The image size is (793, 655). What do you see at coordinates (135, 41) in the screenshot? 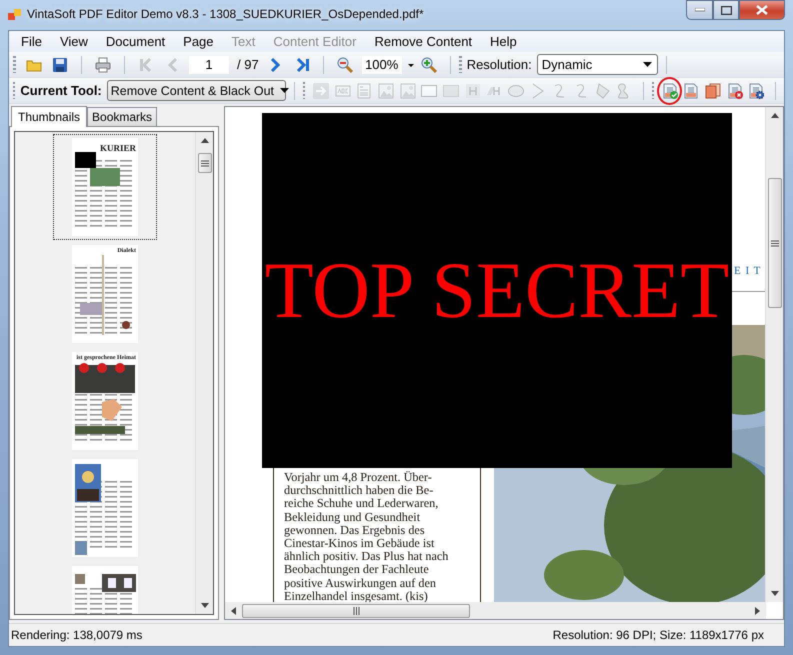
I see `menu-item: Document` at bounding box center [135, 41].